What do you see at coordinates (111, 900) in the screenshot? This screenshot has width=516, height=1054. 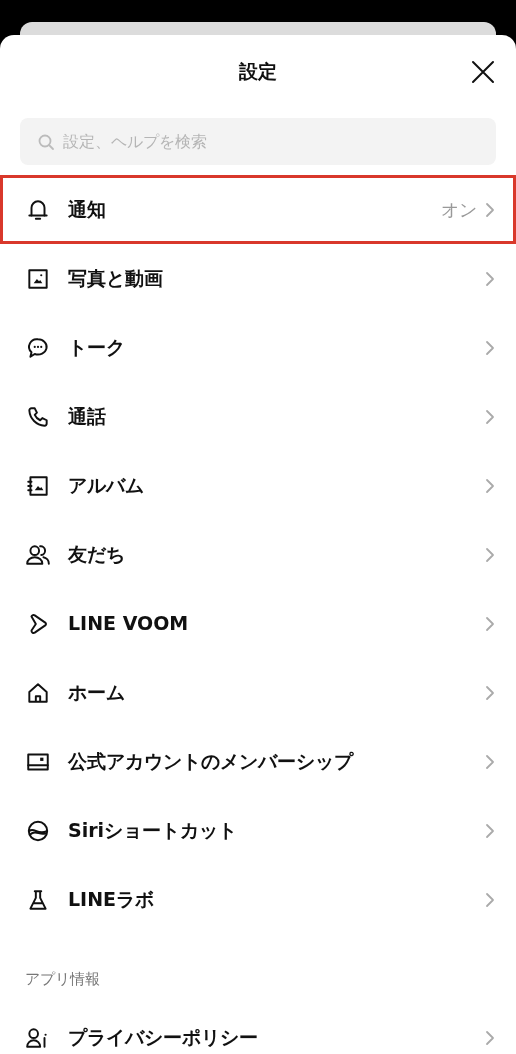 I see `row-label: LINEラボ` at bounding box center [111, 900].